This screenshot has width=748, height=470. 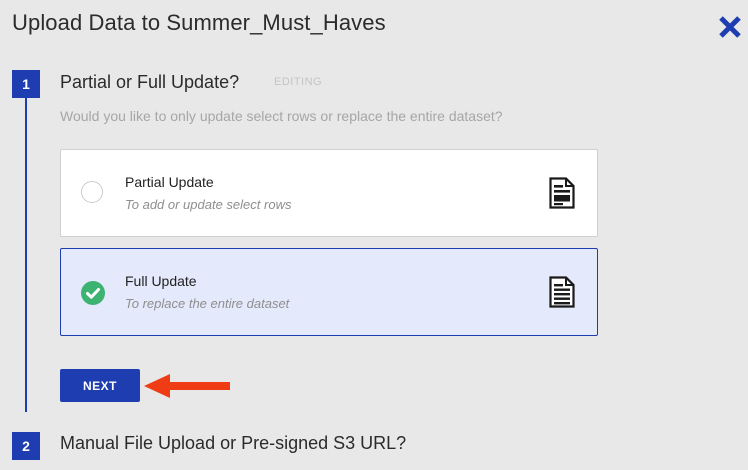 What do you see at coordinates (26, 446) in the screenshot?
I see `step-2-number: 2` at bounding box center [26, 446].